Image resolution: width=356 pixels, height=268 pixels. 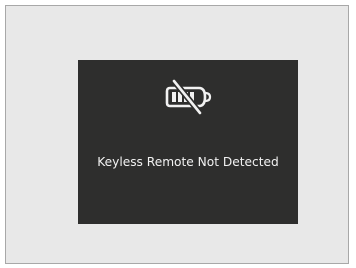 I want to click on key-fob-slash-icon, so click(x=188, y=97).